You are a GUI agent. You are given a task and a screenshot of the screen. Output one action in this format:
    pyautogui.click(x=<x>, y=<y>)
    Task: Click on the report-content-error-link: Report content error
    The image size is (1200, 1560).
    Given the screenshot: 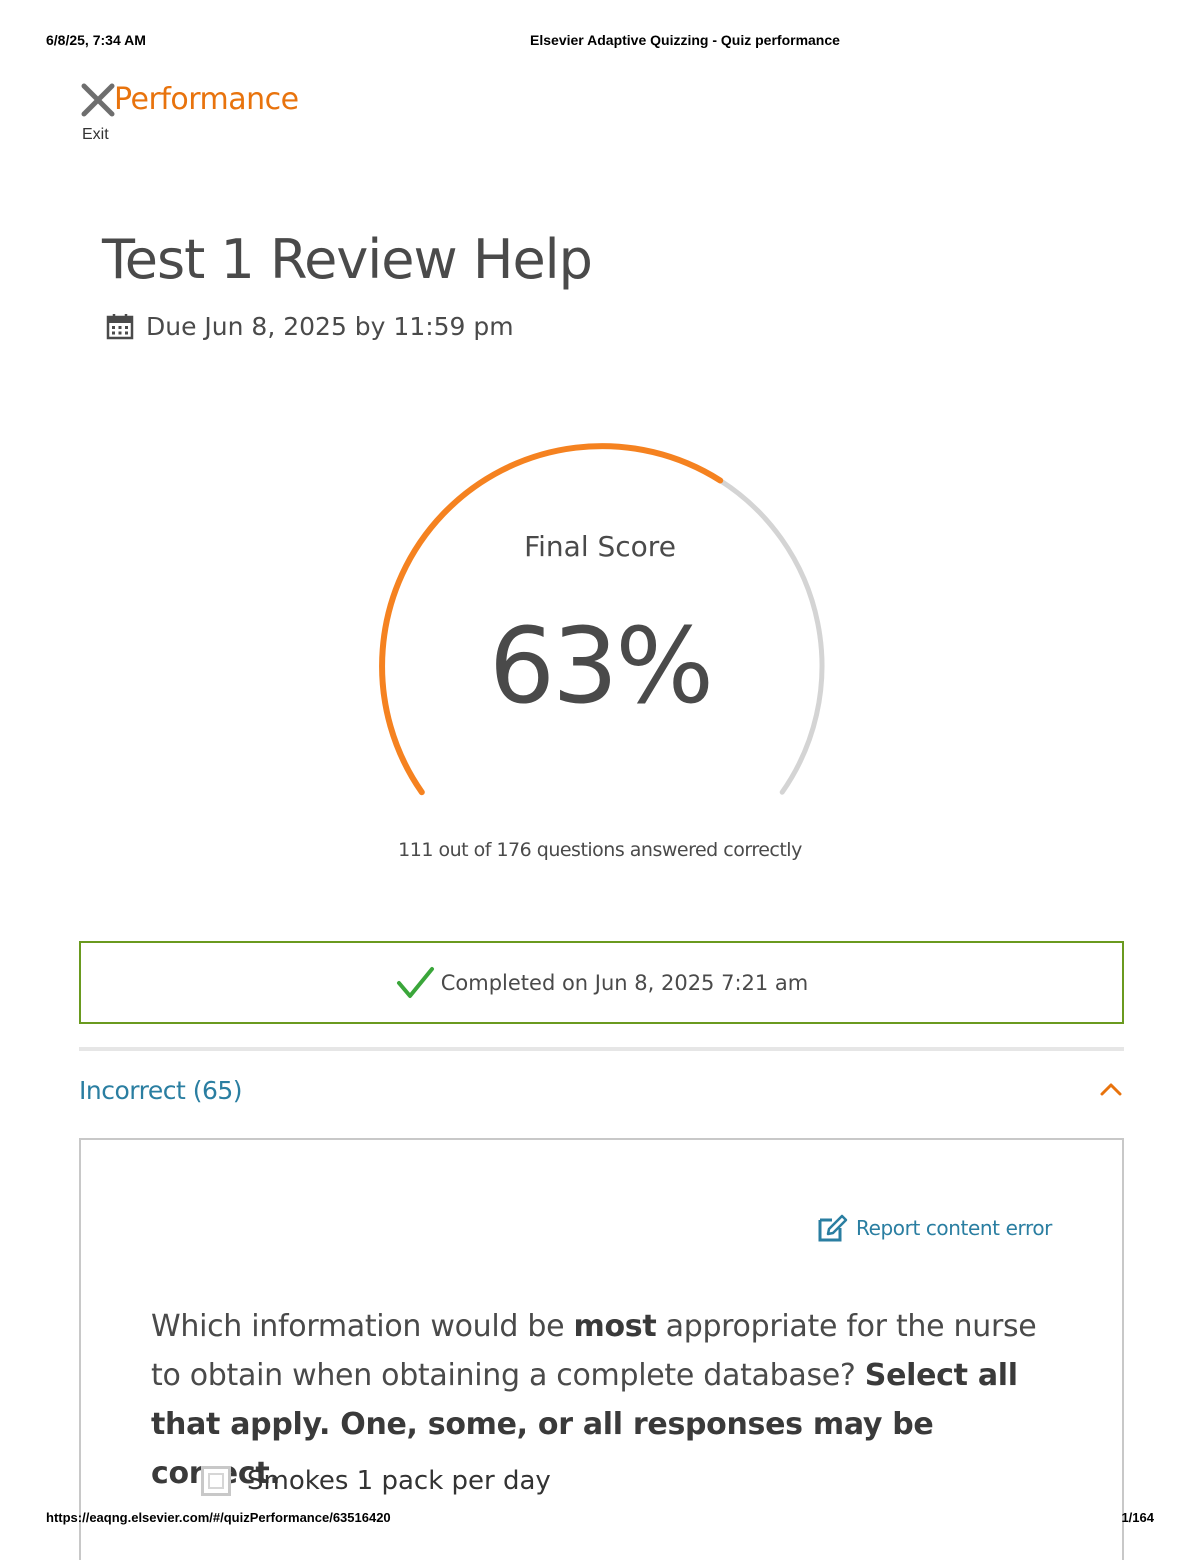 What is the action you would take?
    pyautogui.click(x=934, y=1228)
    